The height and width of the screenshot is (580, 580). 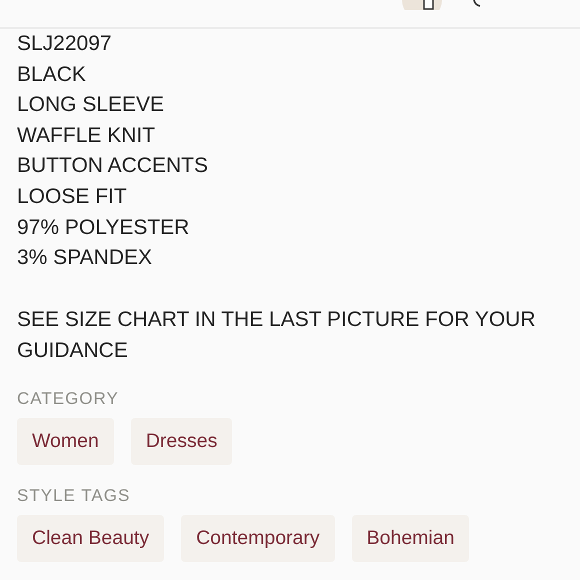 What do you see at coordinates (52, 75) in the screenshot?
I see `description-line: BLACK` at bounding box center [52, 75].